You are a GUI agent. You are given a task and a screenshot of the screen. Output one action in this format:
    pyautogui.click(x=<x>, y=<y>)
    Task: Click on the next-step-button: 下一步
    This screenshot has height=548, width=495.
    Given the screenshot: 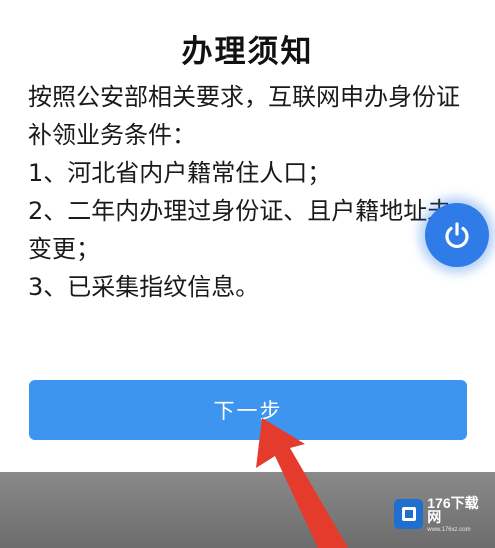 What is the action you would take?
    pyautogui.click(x=248, y=410)
    